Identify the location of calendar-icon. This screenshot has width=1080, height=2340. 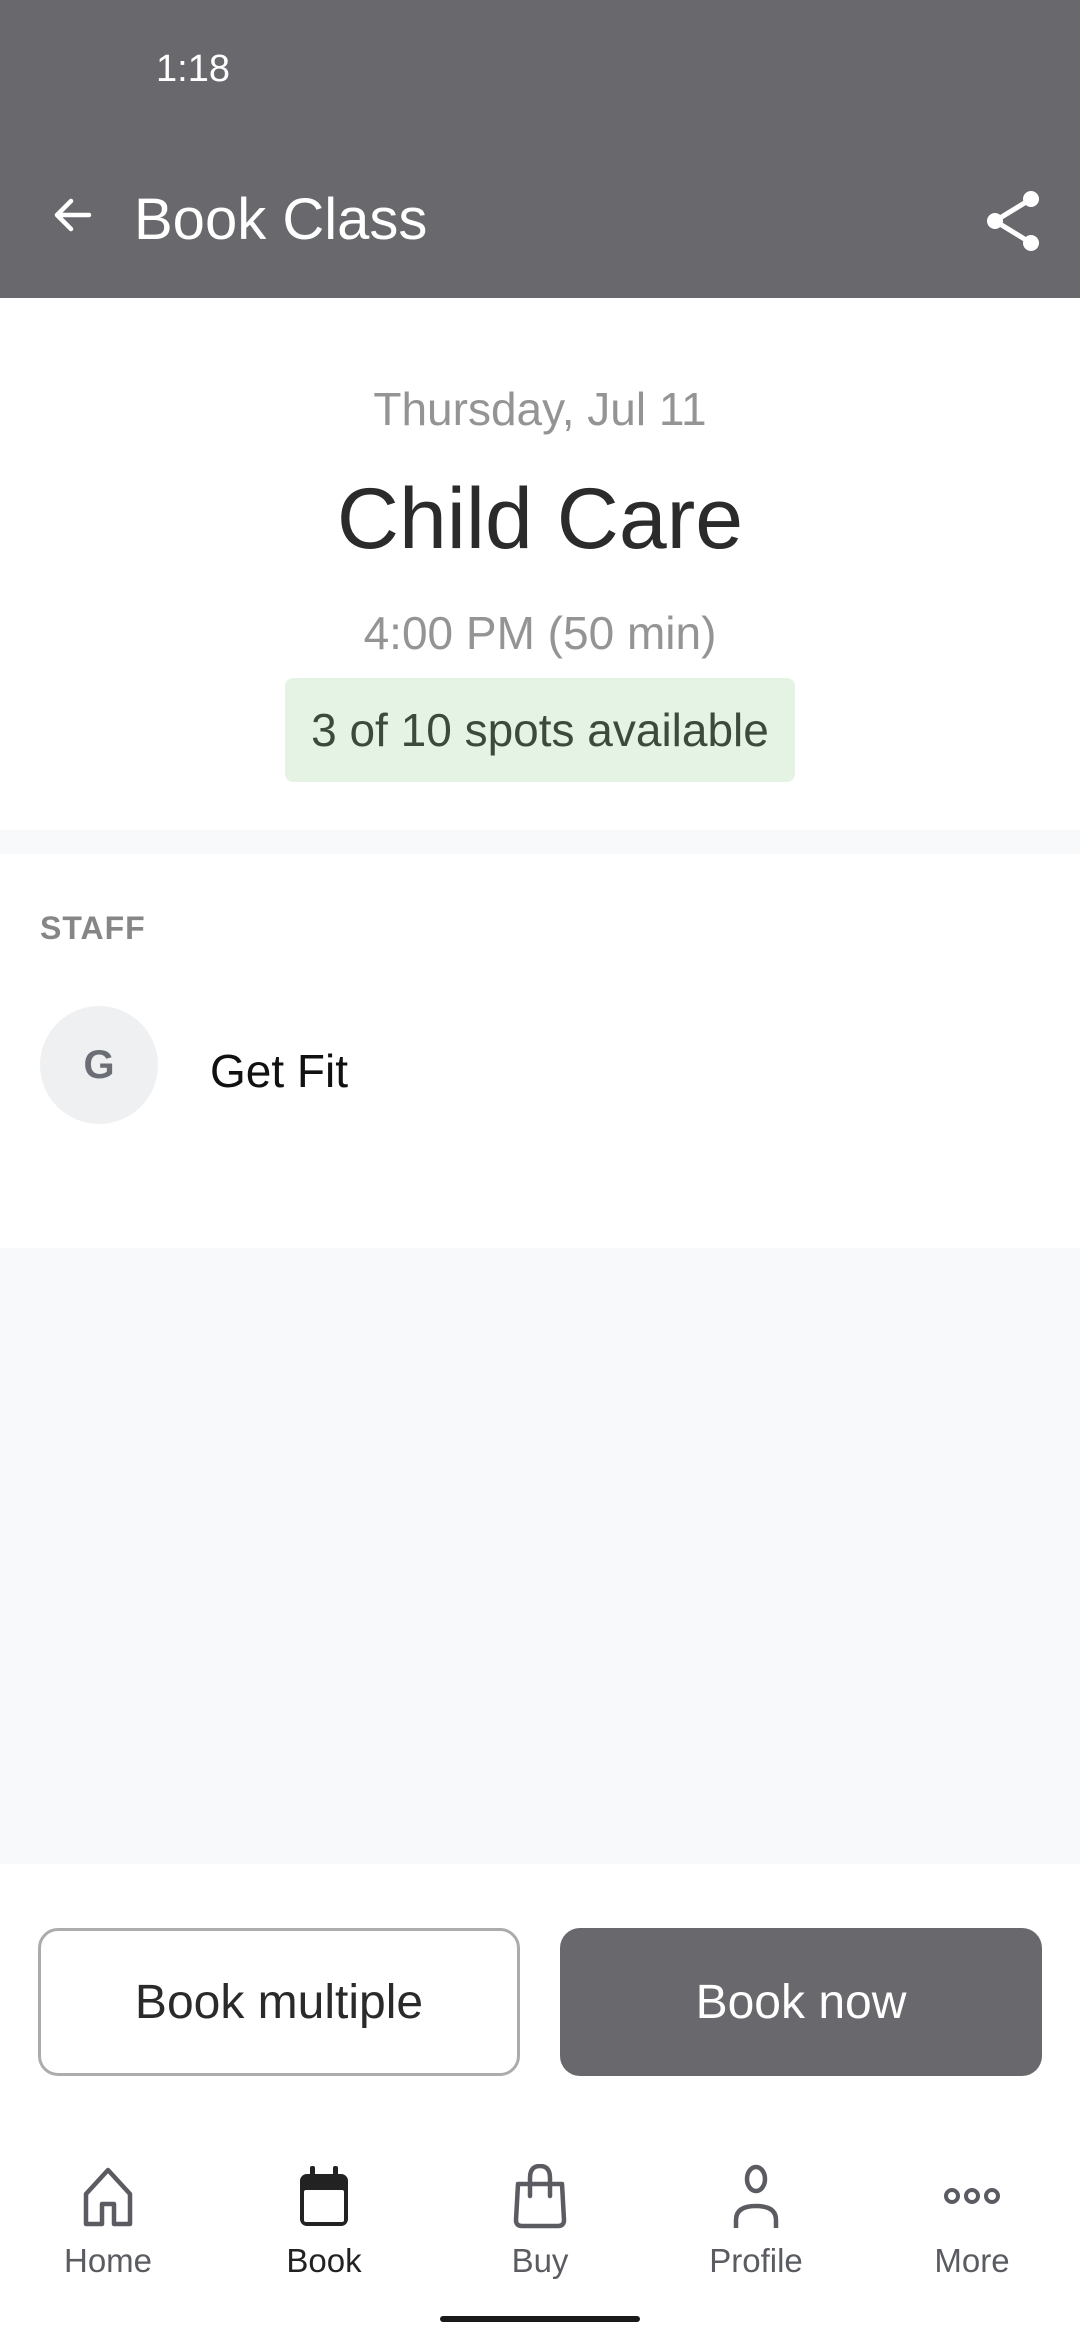
(324, 2196).